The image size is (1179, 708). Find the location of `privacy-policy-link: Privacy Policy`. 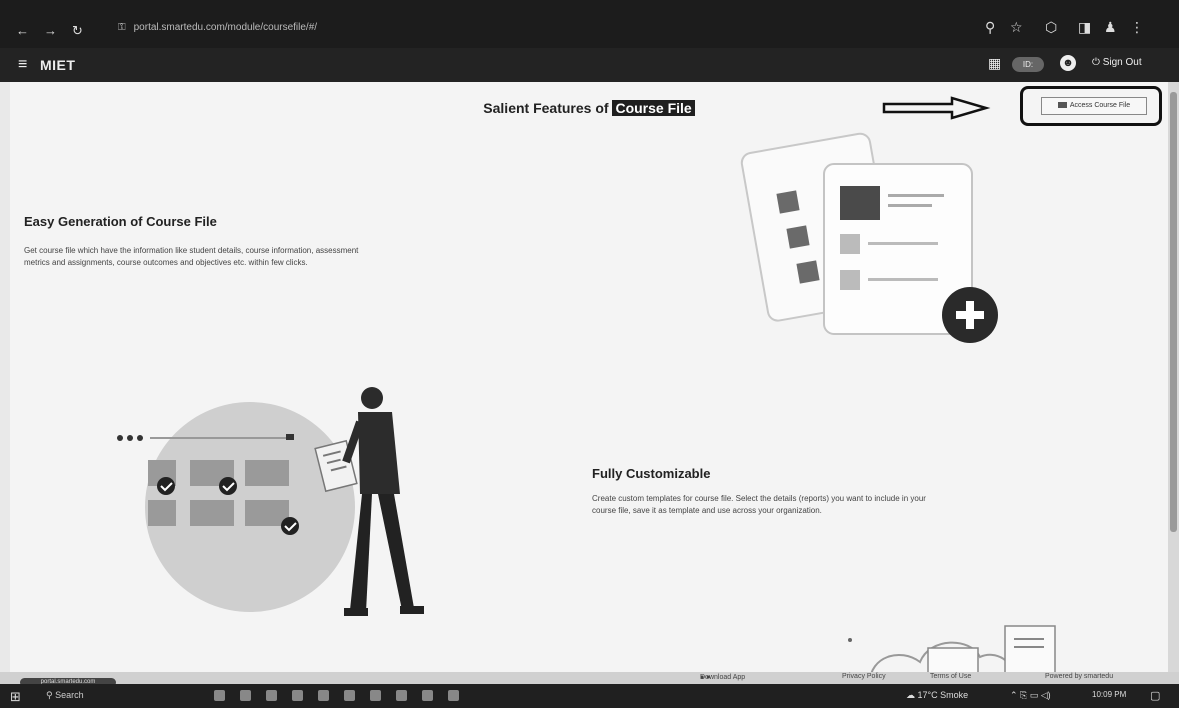

privacy-policy-link: Privacy Policy is located at coordinates (864, 676).